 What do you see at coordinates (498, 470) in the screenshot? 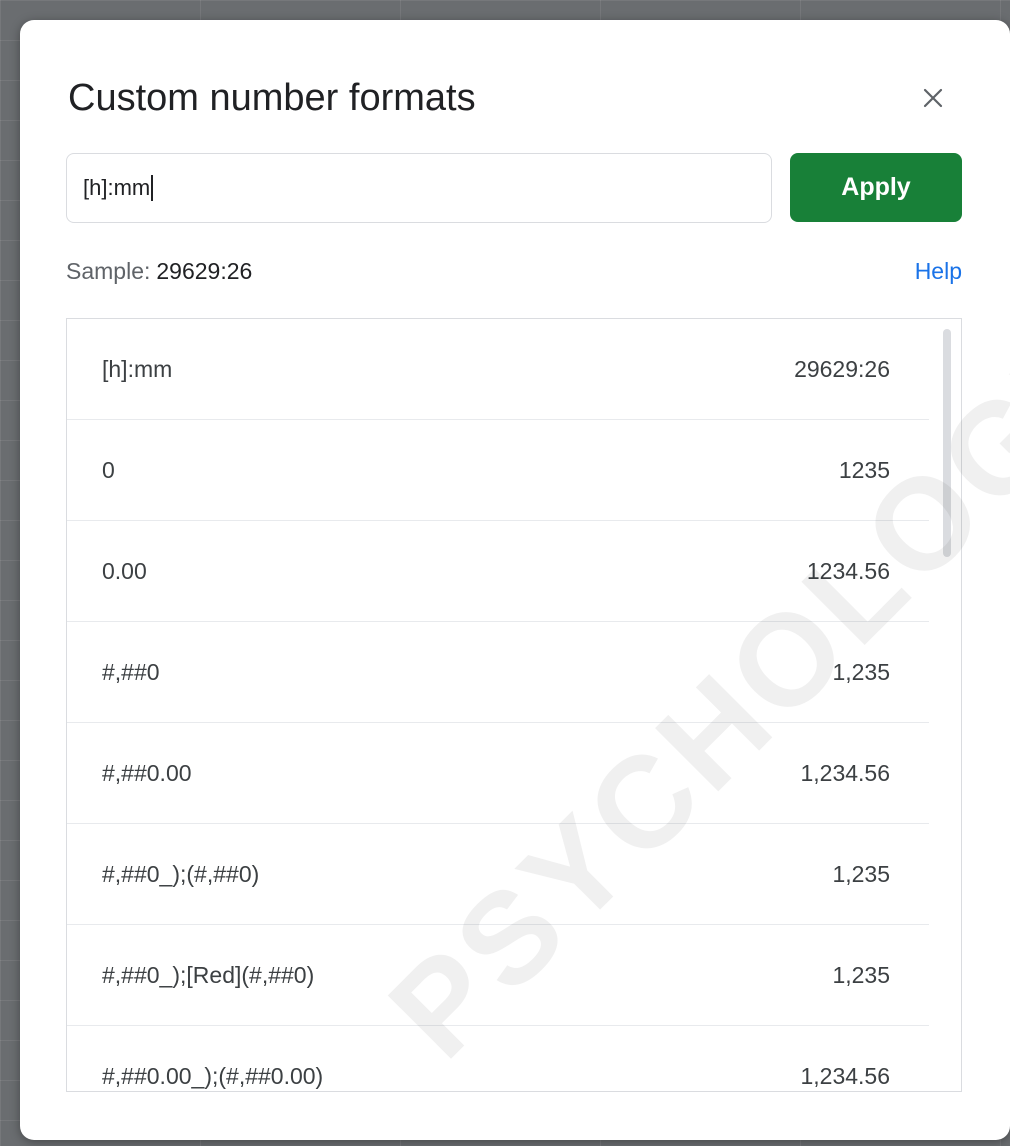
I see `format-row: 0 1235` at bounding box center [498, 470].